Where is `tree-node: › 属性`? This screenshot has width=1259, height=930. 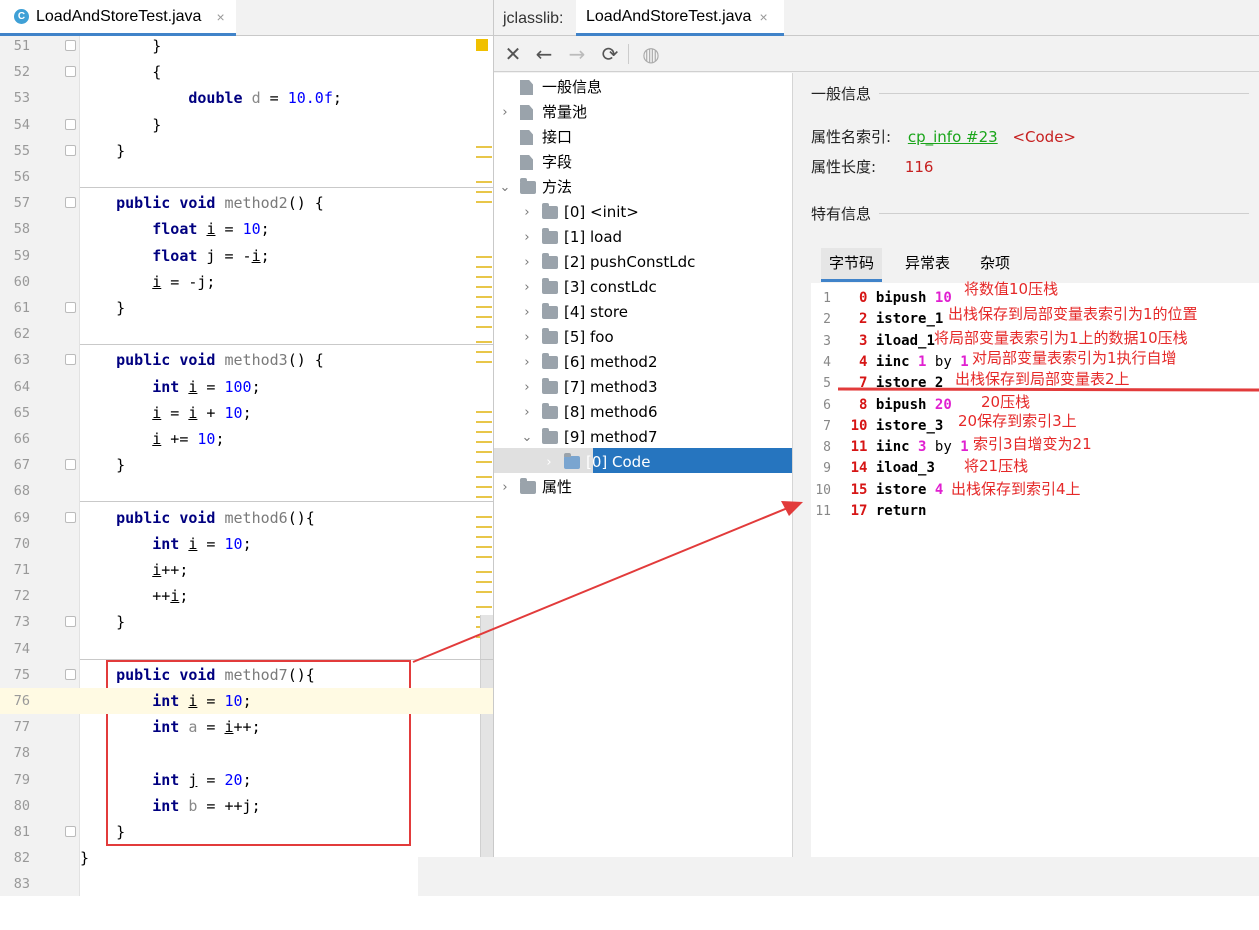
tree-node: › 属性 is located at coordinates (535, 487).